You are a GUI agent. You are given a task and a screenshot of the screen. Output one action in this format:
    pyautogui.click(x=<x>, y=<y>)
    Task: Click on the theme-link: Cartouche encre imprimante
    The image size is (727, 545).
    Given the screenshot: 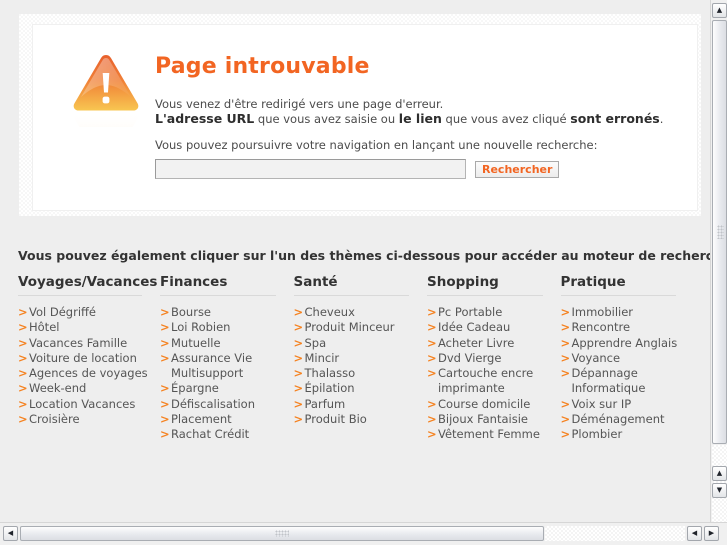 What is the action you would take?
    pyautogui.click(x=494, y=381)
    